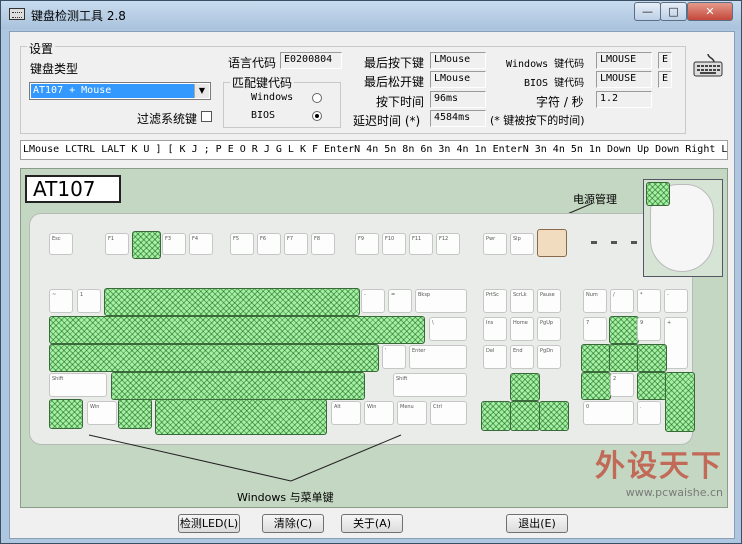 The height and width of the screenshot is (544, 742). What do you see at coordinates (708, 65) in the screenshot?
I see `keyboard-icon` at bounding box center [708, 65].